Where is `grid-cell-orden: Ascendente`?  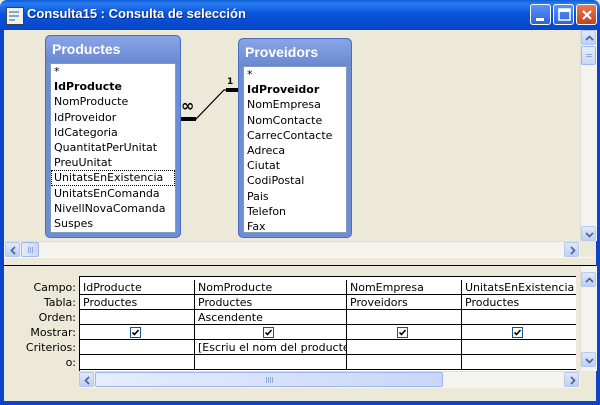
grid-cell-orden: Ascendente is located at coordinates (271, 317).